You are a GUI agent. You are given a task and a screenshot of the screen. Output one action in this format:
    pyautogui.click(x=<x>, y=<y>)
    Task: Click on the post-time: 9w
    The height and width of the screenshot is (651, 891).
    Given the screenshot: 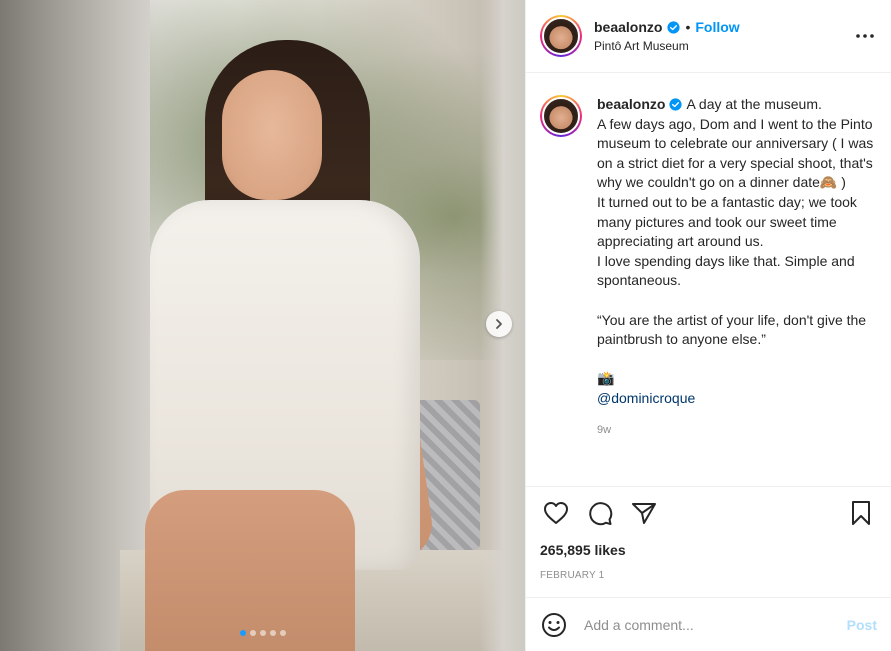 What is the action you would take?
    pyautogui.click(x=737, y=431)
    